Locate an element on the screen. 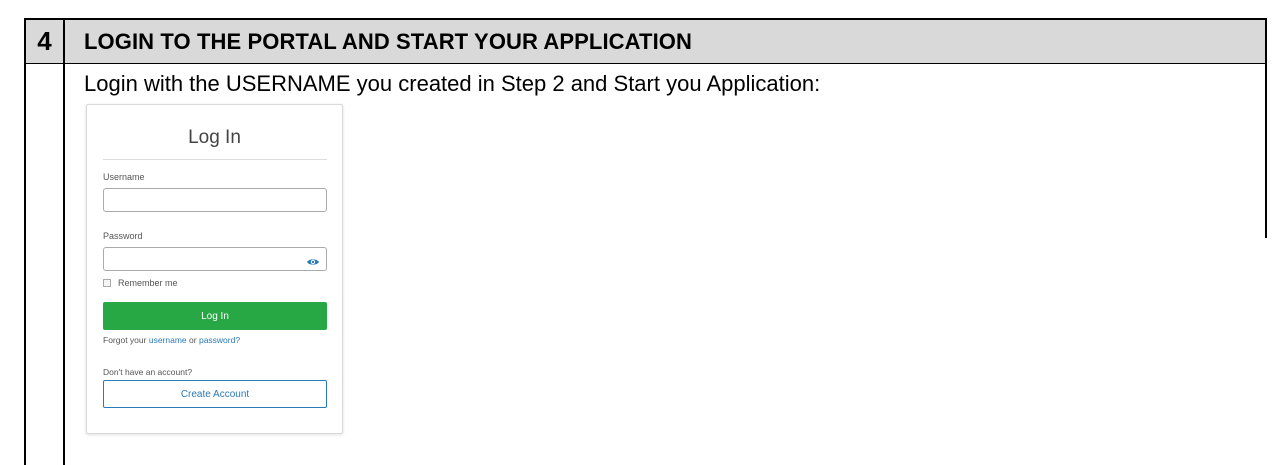 This screenshot has height=465, width=1278. table-border-right is located at coordinates (1266, 128).